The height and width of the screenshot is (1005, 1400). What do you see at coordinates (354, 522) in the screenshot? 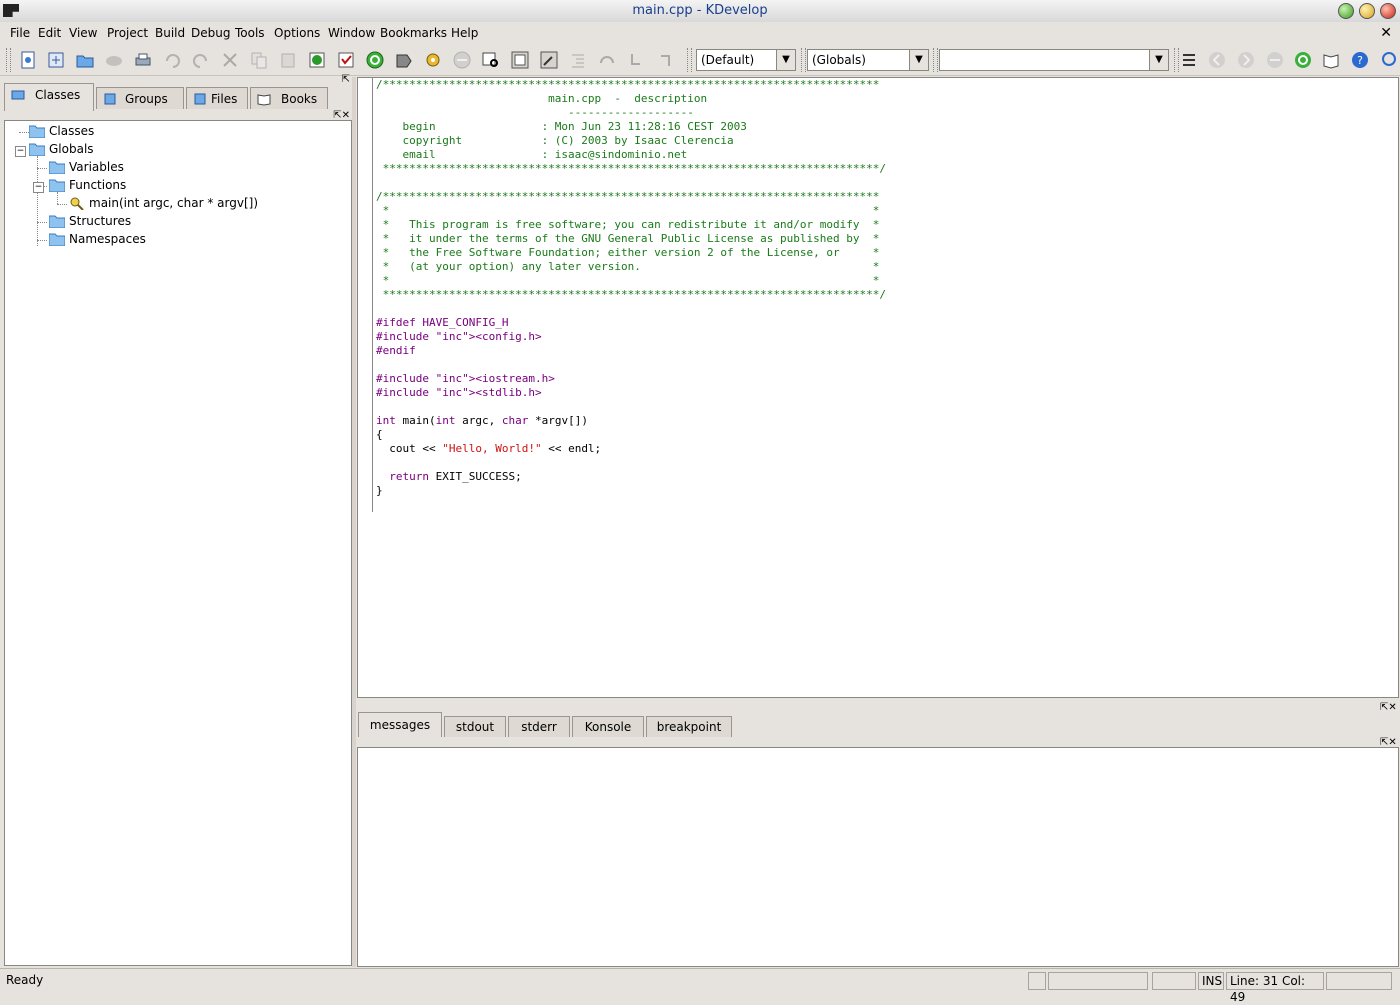
I see `vertical-splitter` at bounding box center [354, 522].